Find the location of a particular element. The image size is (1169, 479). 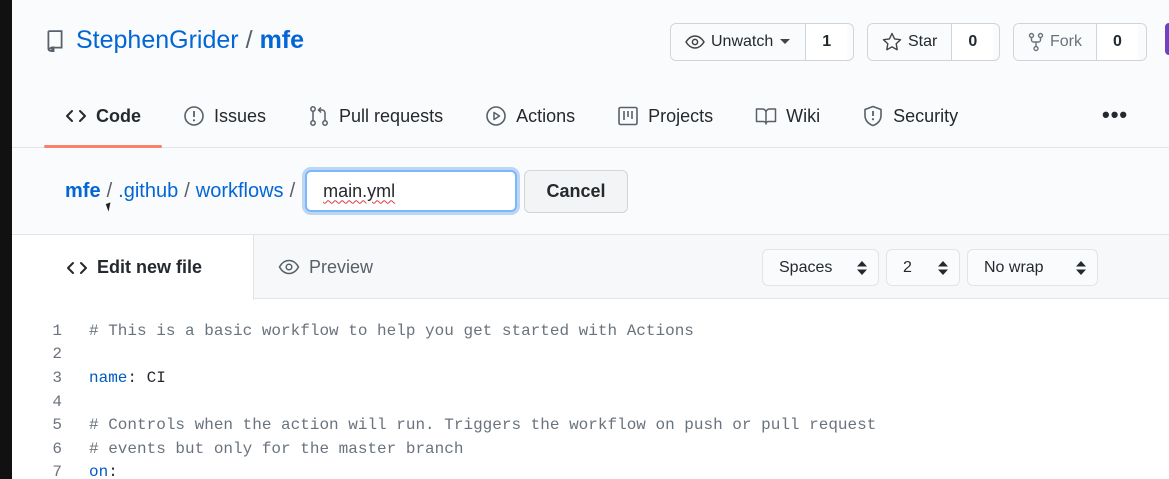

tab-wiki: Wiki is located at coordinates (787, 116).